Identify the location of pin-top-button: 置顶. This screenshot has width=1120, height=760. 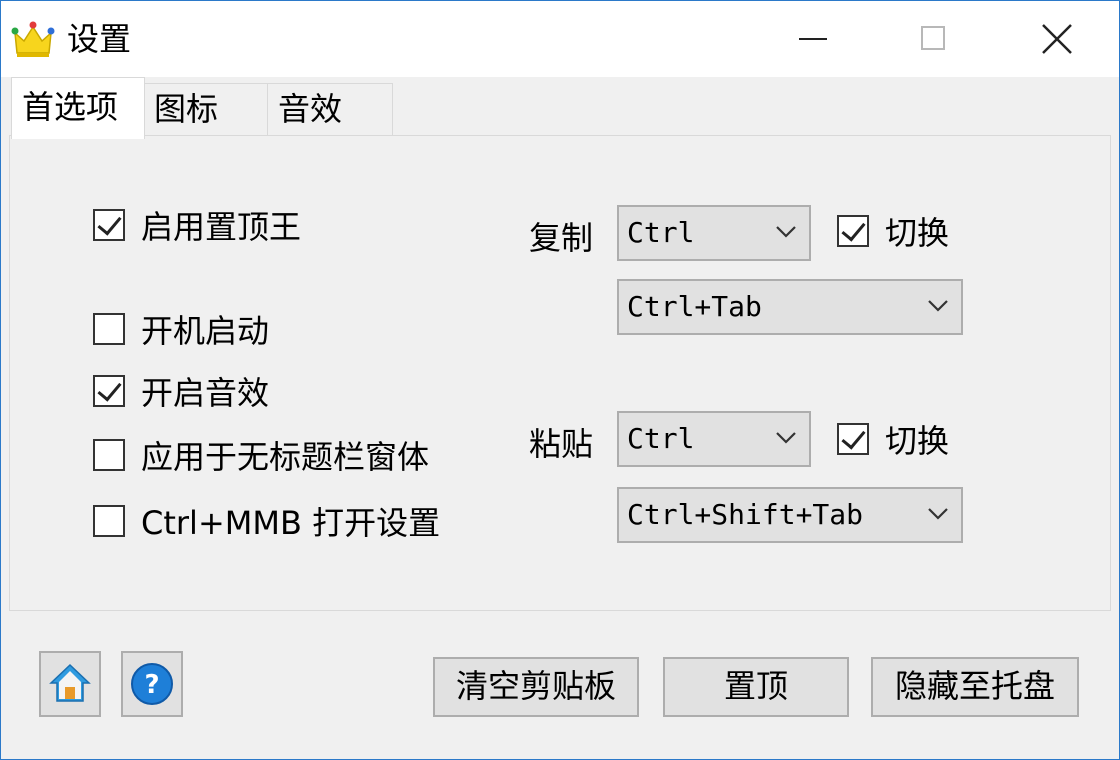
(756, 687).